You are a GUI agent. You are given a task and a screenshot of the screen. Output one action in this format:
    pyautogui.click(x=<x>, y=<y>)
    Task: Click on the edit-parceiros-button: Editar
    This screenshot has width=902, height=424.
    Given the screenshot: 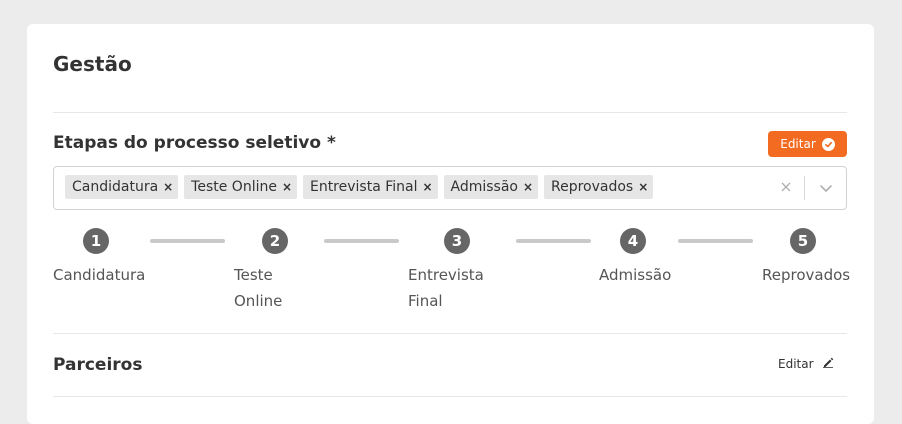 What is the action you would take?
    pyautogui.click(x=806, y=363)
    